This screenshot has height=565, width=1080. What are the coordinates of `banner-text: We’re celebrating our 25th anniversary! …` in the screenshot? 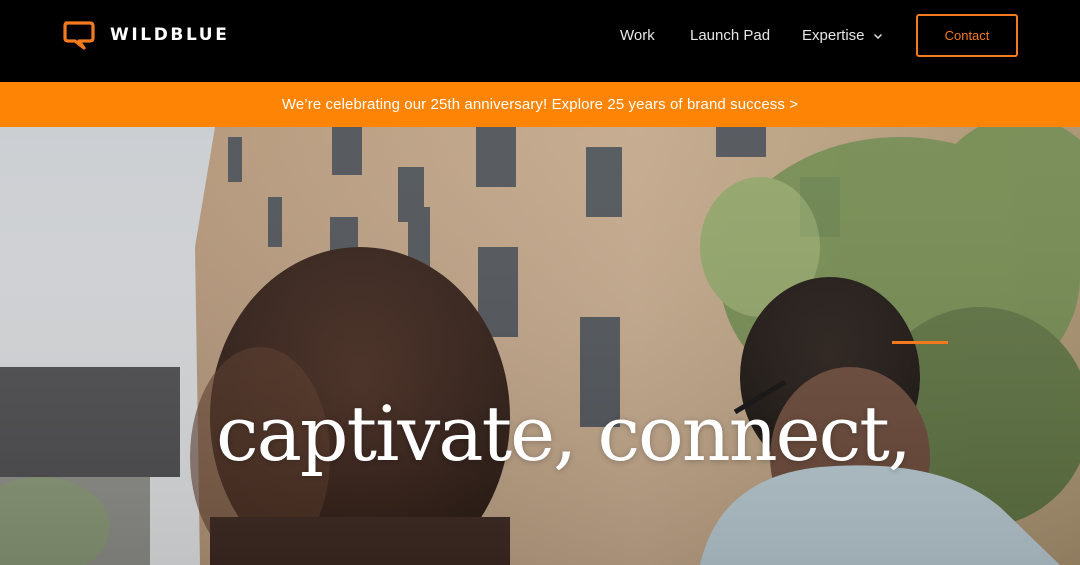 It's located at (540, 104).